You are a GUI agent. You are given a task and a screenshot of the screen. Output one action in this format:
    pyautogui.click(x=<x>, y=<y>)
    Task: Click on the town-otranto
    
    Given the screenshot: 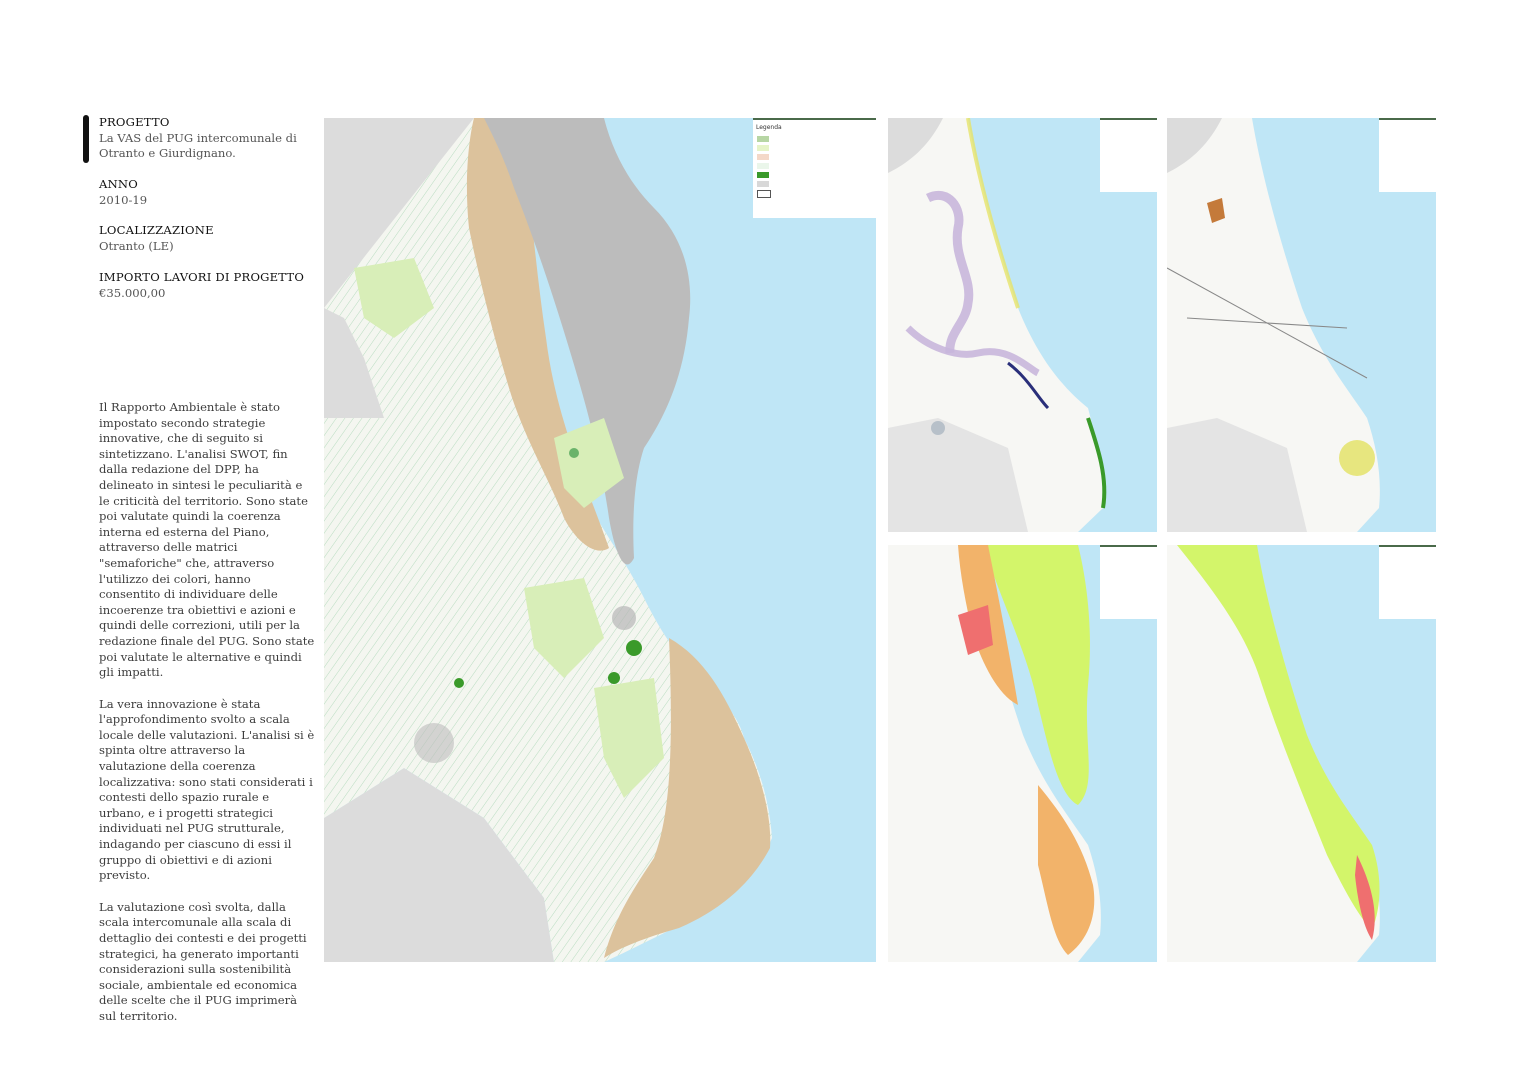 What is the action you would take?
    pyautogui.click(x=624, y=618)
    